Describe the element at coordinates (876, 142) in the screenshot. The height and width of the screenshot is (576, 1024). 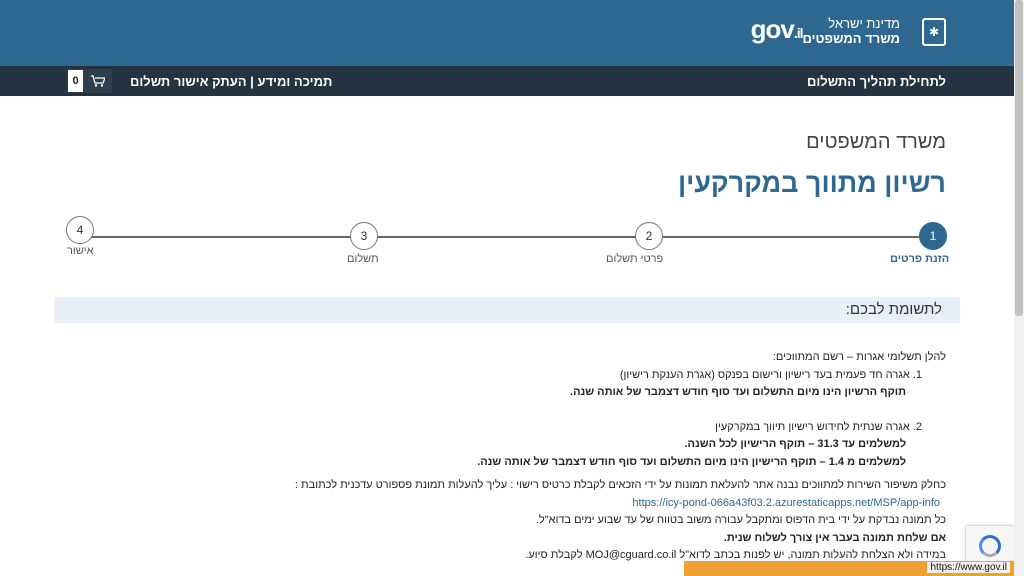
I see `ministry-name: משרד המשפטים` at that location.